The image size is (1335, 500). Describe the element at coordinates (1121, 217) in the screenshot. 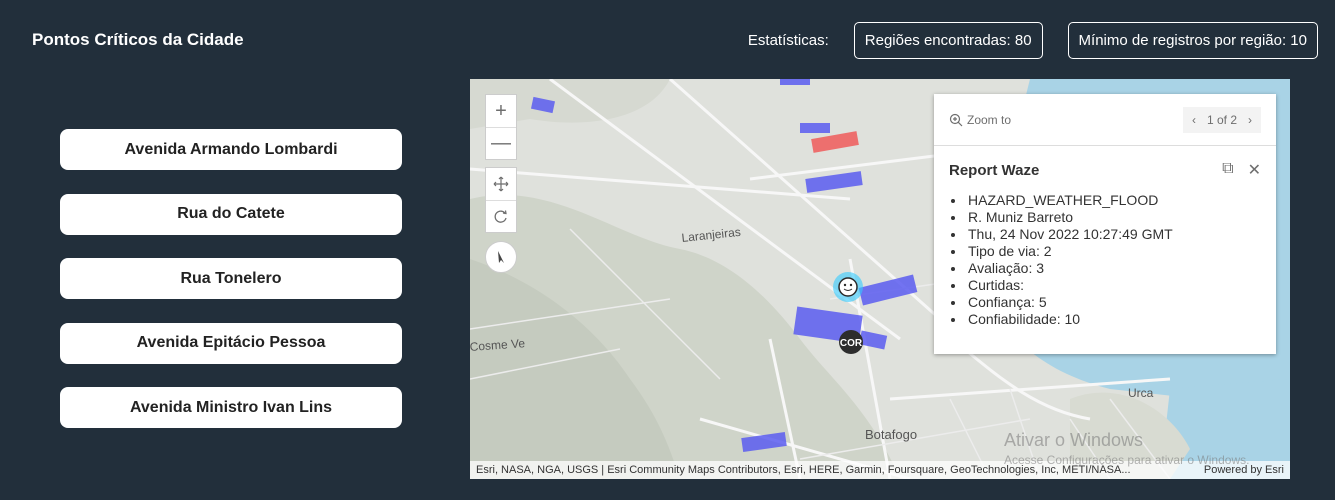

I see `list-item: R. Muniz Barreto` at that location.